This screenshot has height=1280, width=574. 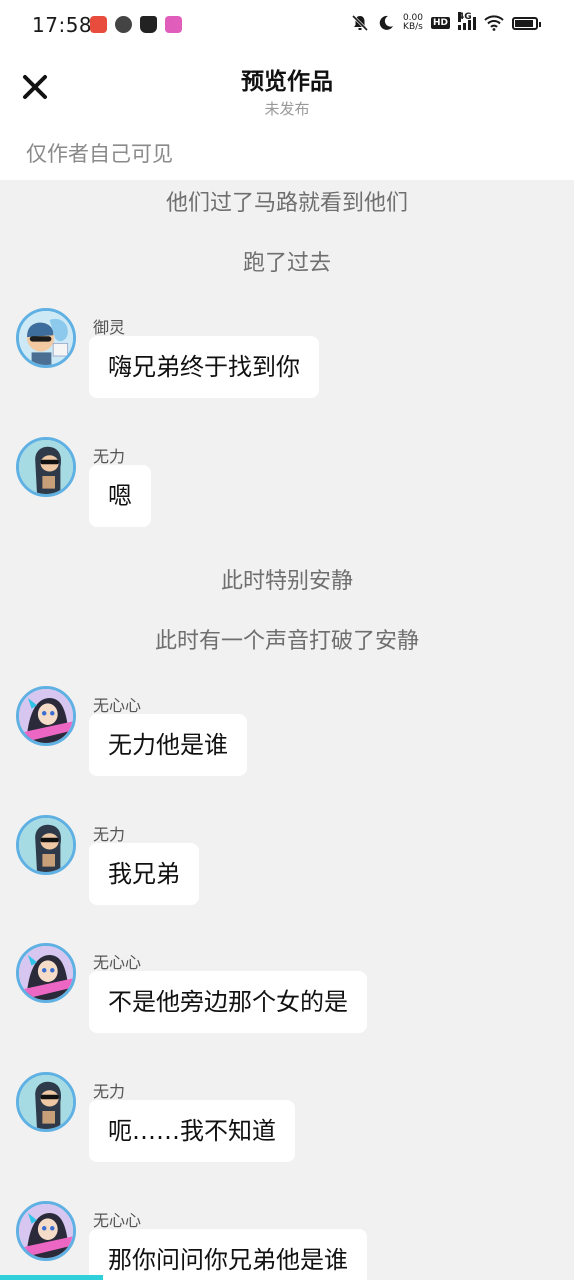 I want to click on signal-icon: 4G, so click(x=467, y=21).